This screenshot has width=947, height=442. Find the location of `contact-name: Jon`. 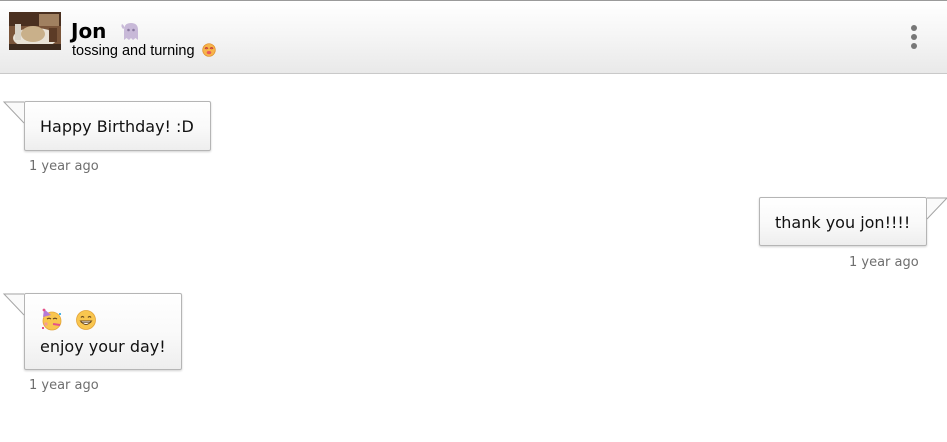

contact-name: Jon is located at coordinates (89, 31).